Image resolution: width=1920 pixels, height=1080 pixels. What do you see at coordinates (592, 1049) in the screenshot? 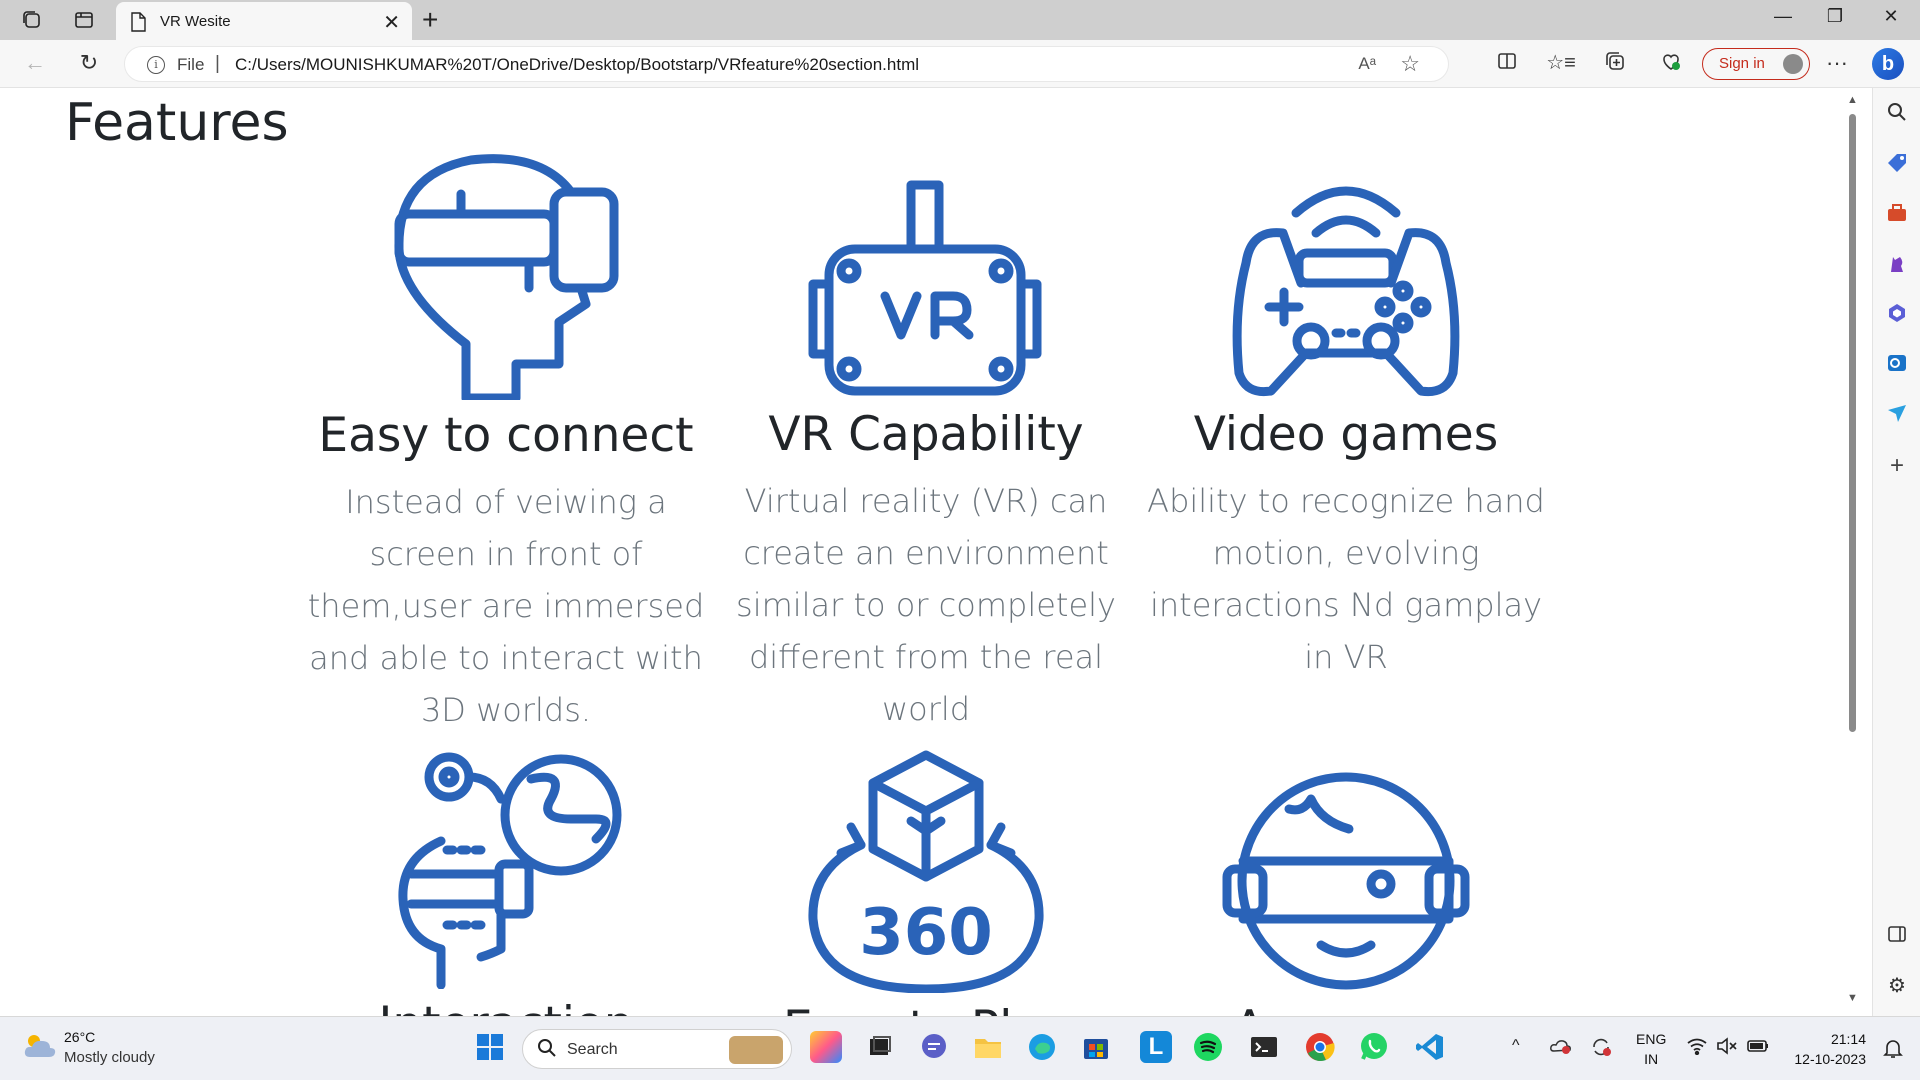
I see `search-label: Search` at bounding box center [592, 1049].